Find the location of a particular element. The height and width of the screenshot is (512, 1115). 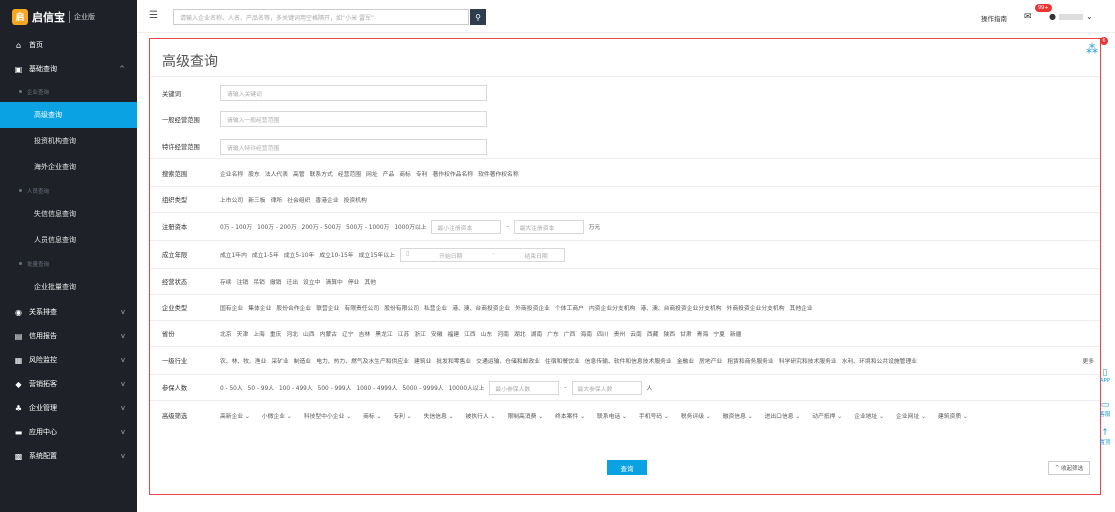

filter-option: 成立15年以上 is located at coordinates (377, 254).